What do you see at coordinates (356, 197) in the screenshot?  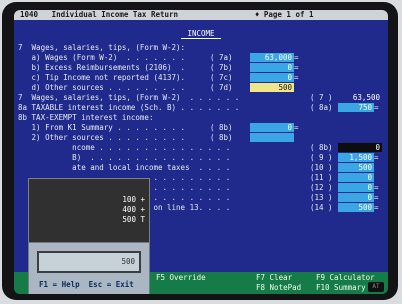 I see `line-13-value: 0` at bounding box center [356, 197].